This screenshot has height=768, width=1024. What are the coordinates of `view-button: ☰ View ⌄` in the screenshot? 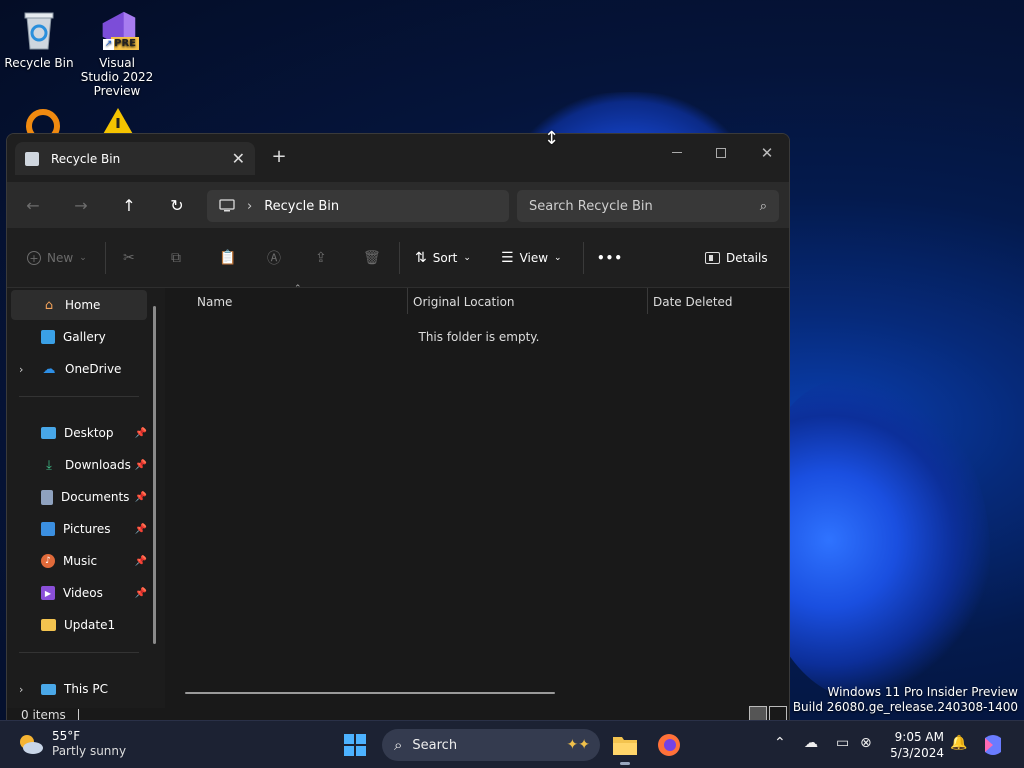 It's located at (531, 258).